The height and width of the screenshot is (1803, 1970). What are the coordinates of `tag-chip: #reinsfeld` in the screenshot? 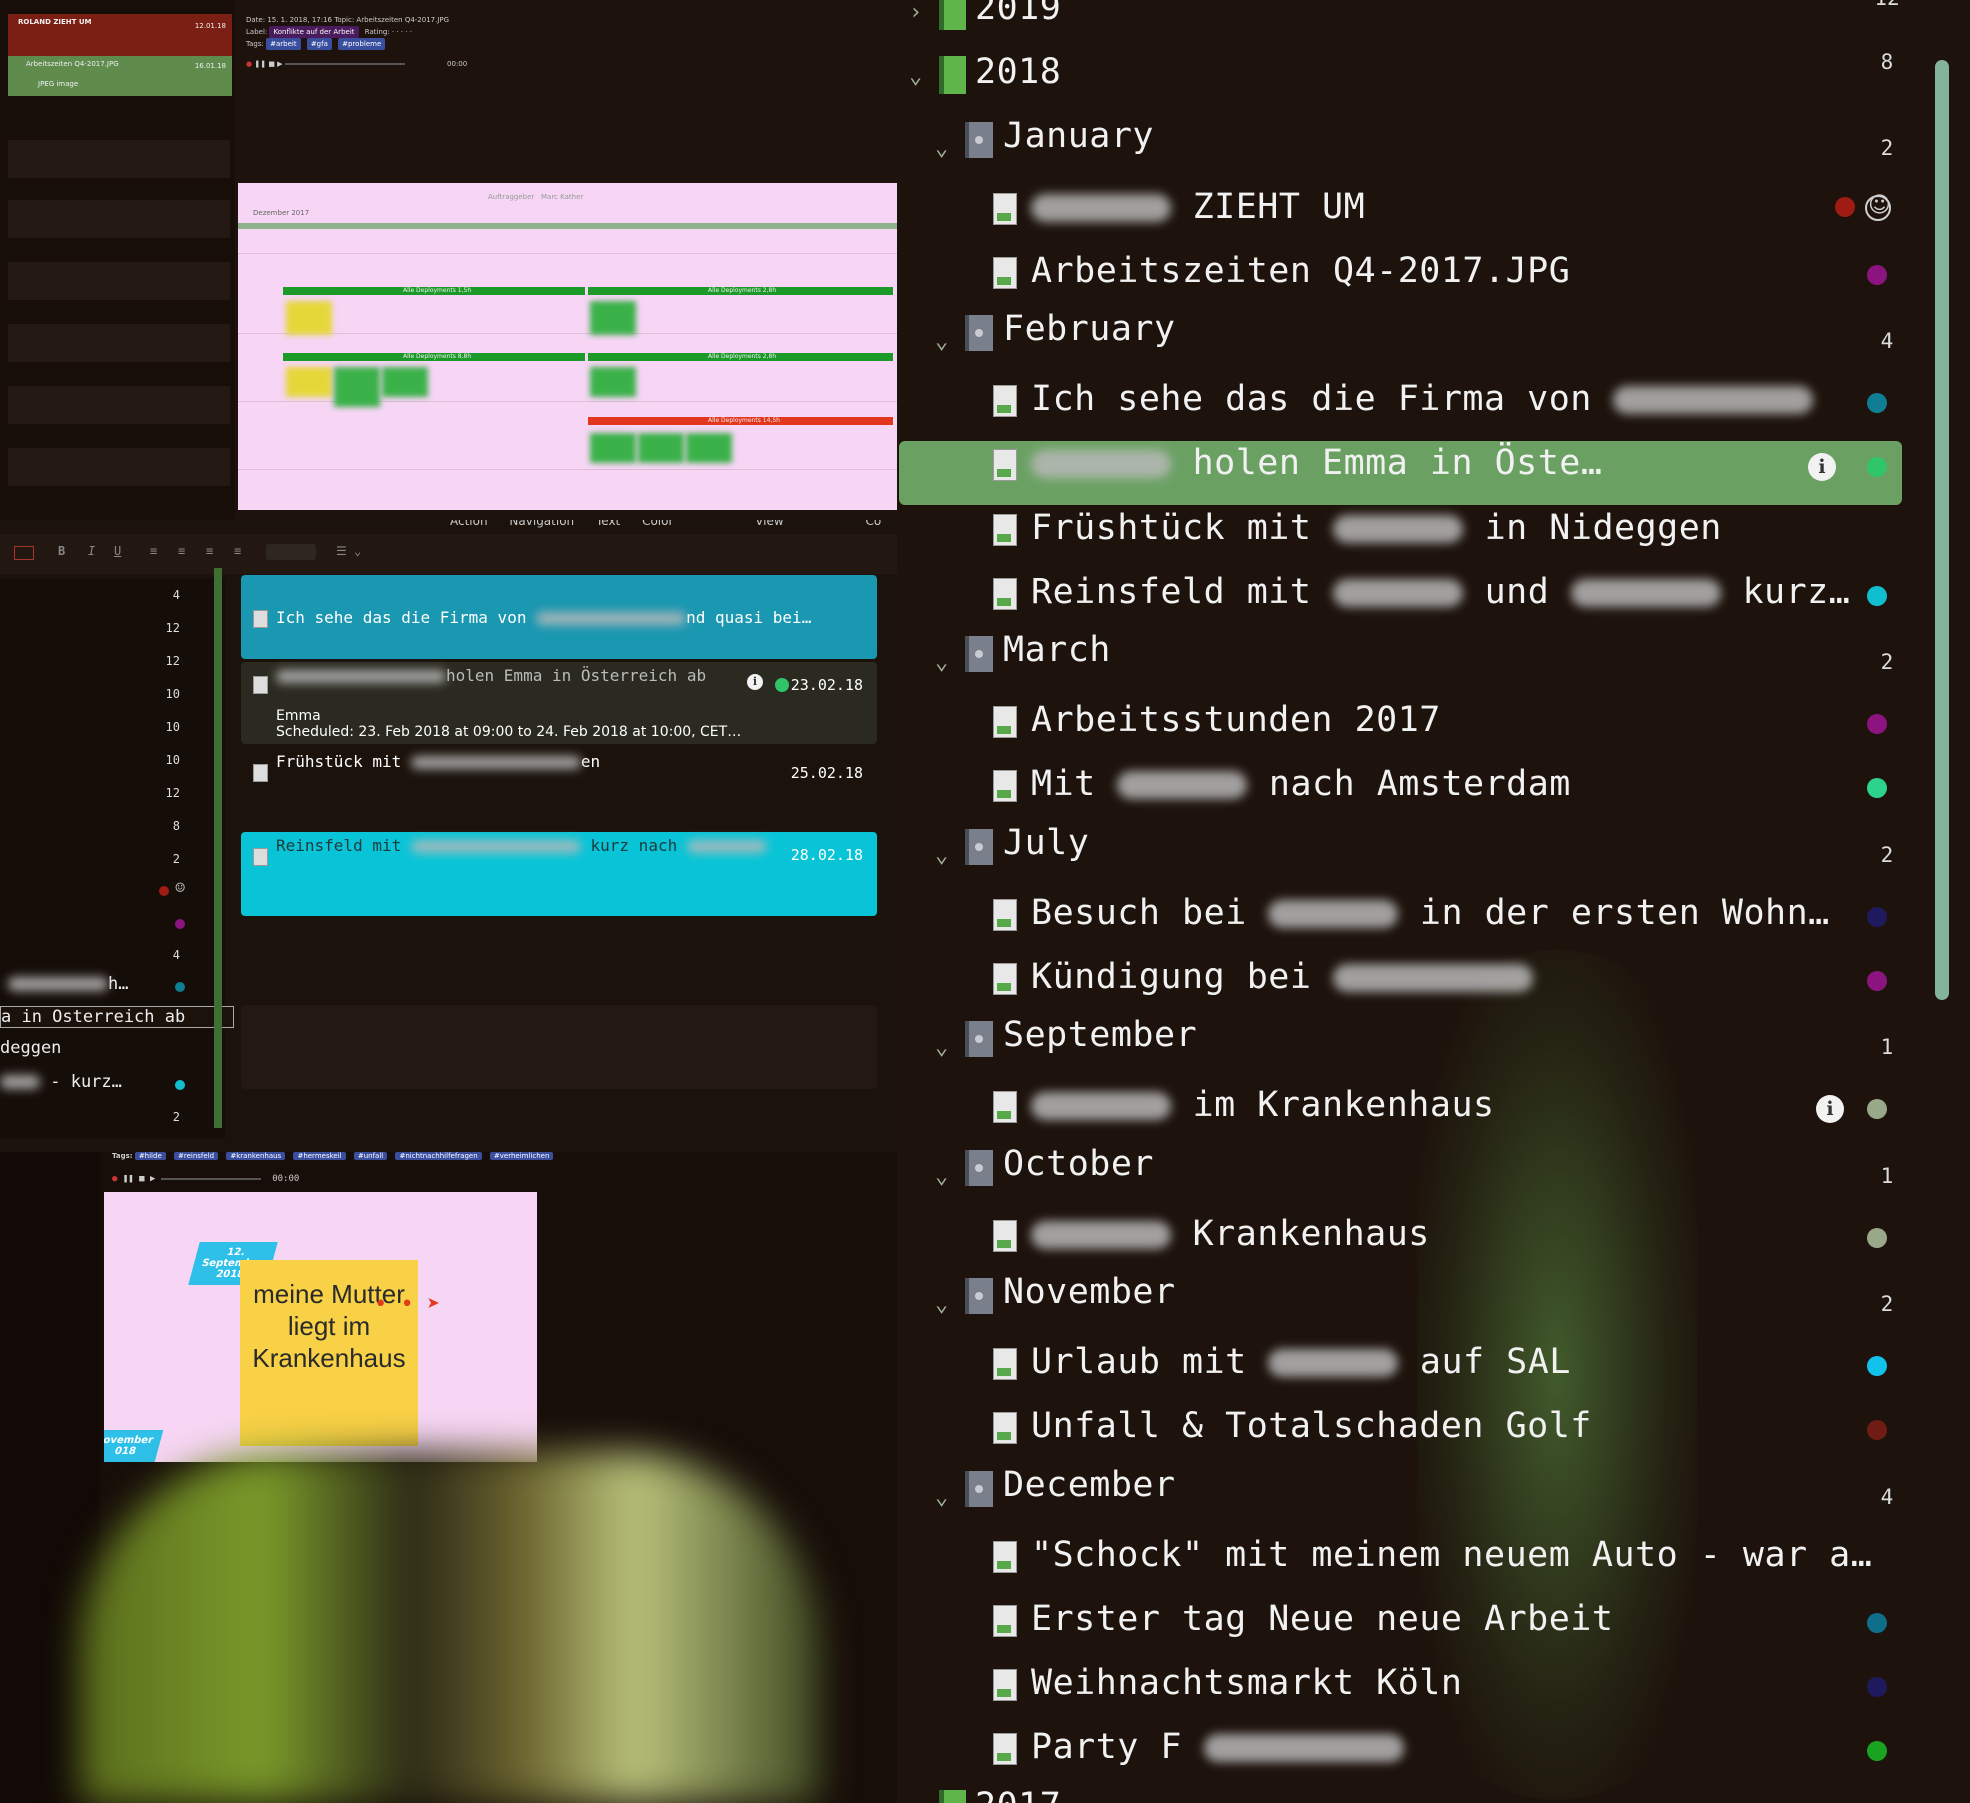 It's located at (196, 1156).